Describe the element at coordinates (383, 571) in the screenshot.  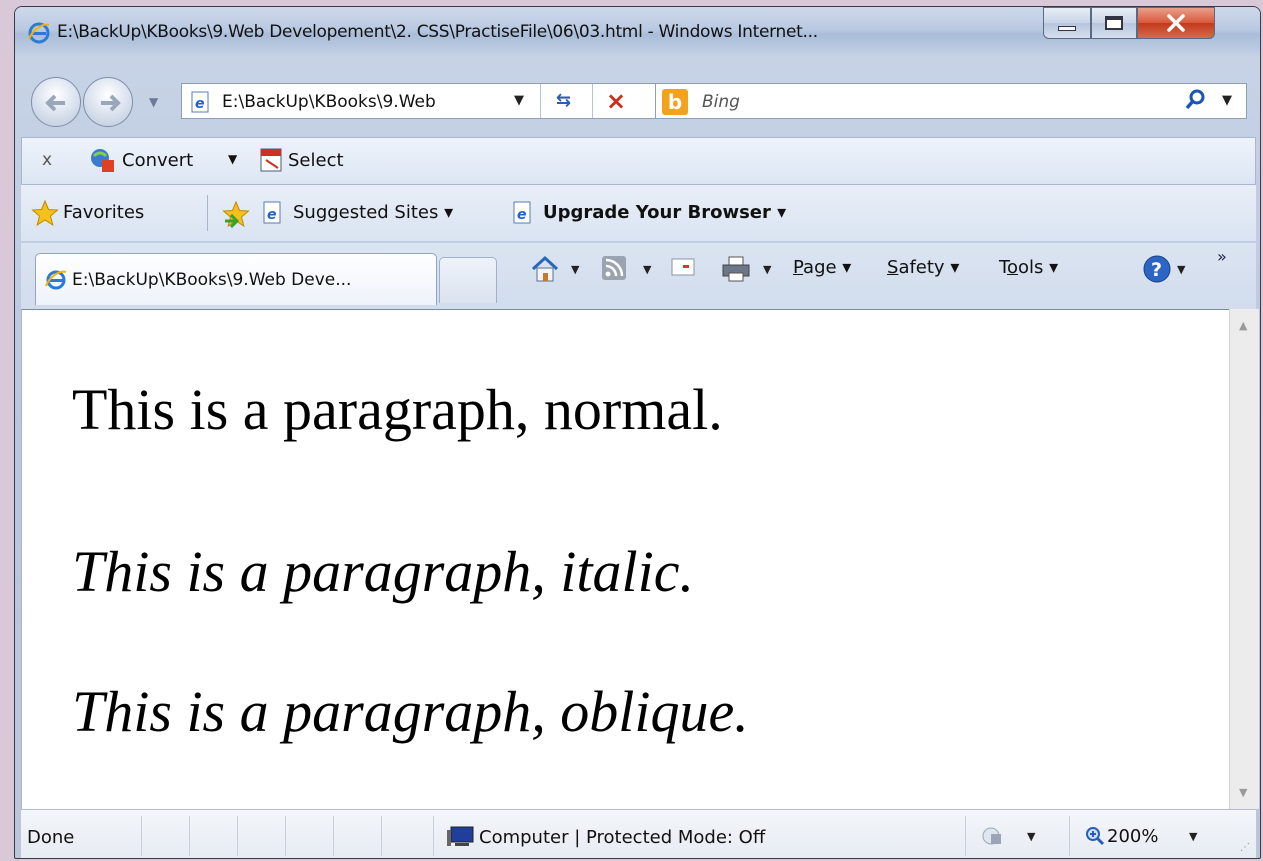
I see `paragraph-italic: This is a paragraph, italic.` at that location.